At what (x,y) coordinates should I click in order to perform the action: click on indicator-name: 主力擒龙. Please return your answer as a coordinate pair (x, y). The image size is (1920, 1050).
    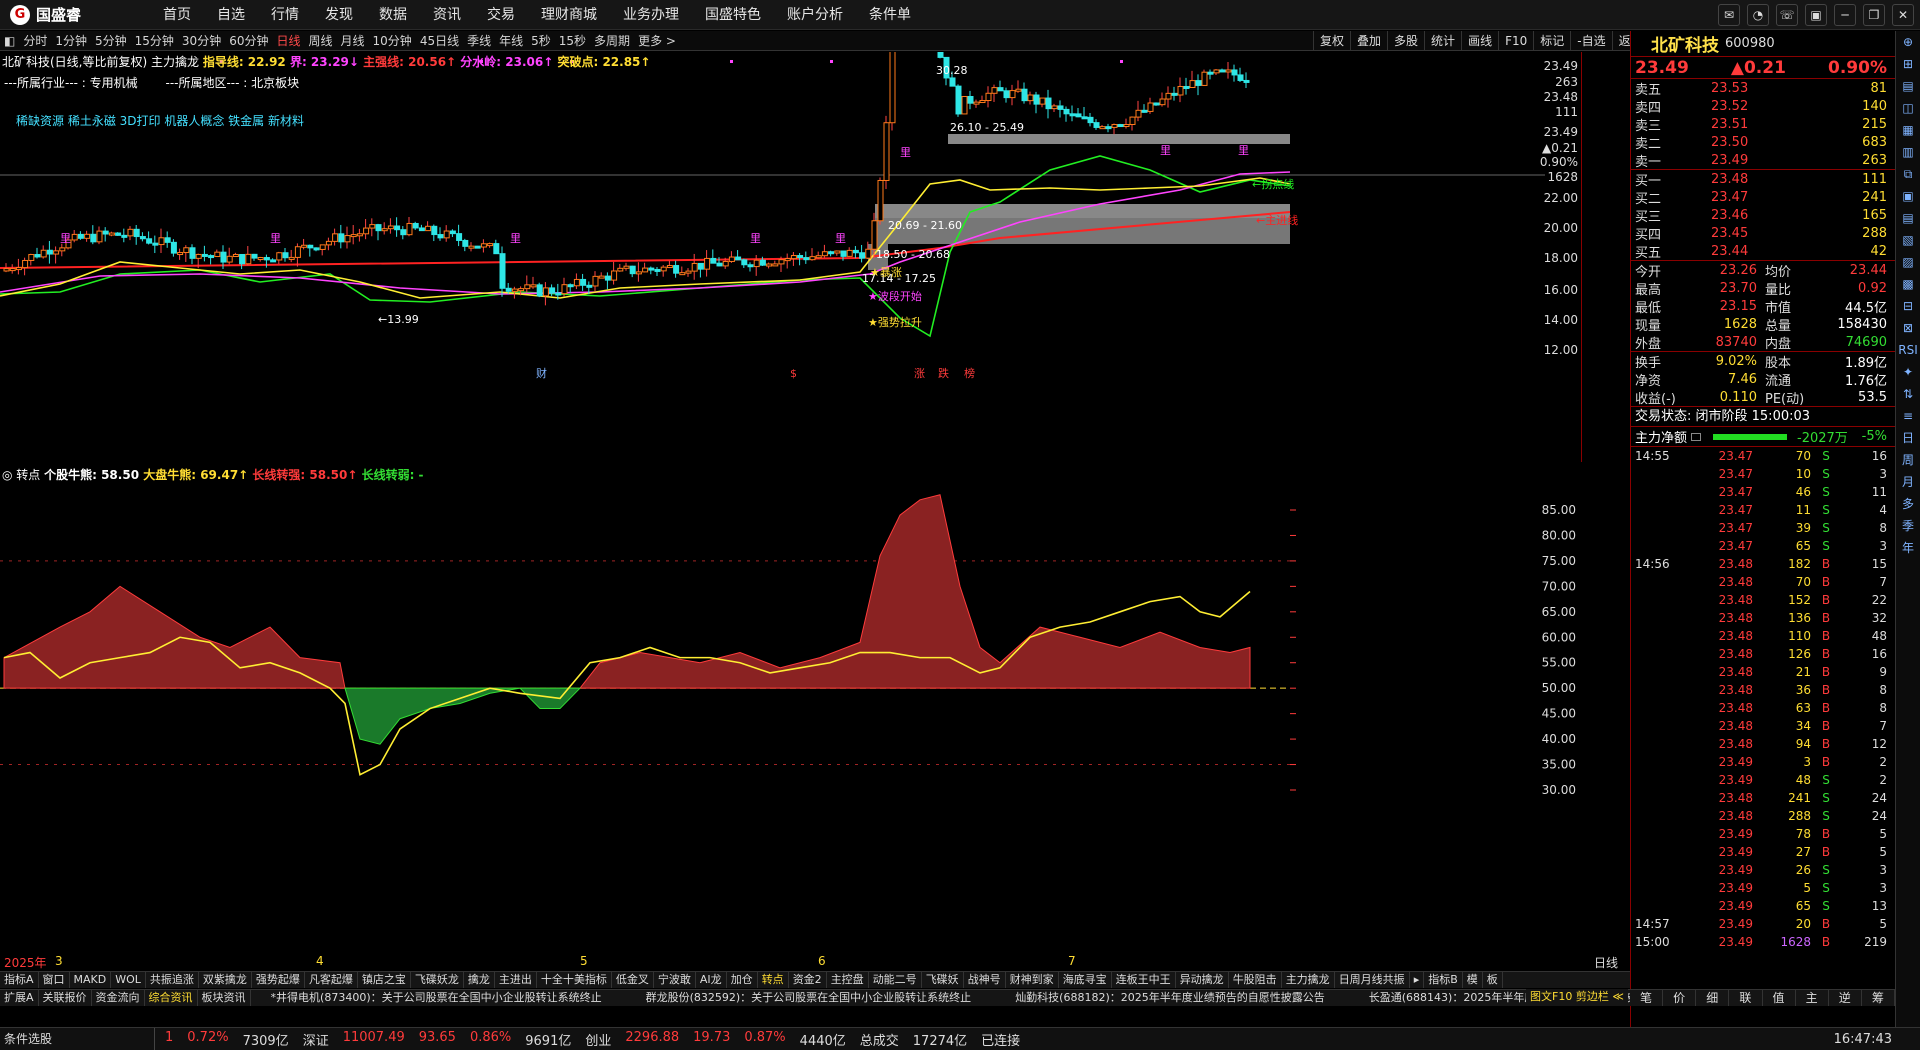
    Looking at the image, I should click on (175, 62).